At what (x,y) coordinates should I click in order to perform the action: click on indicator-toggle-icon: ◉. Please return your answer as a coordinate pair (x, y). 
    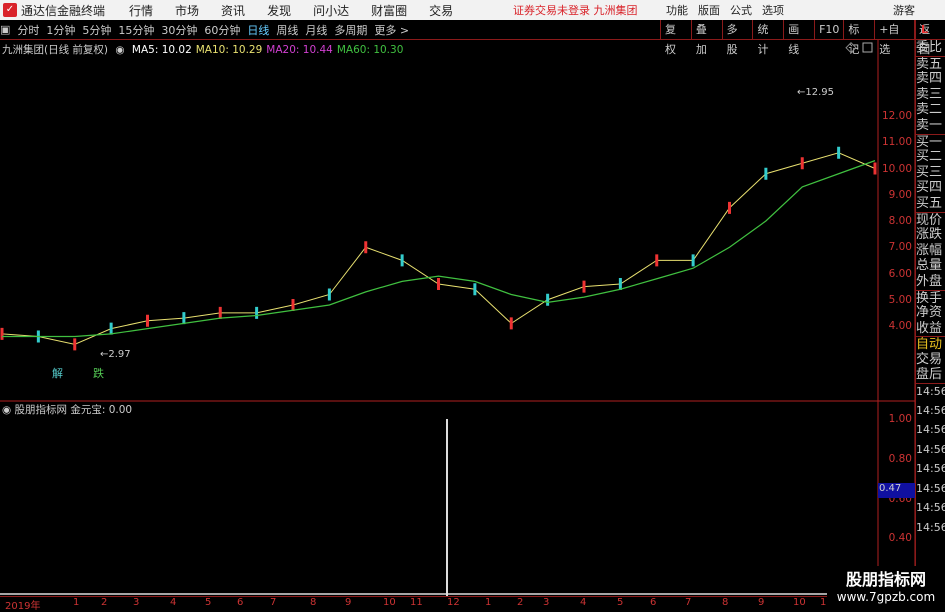
    Looking at the image, I should click on (6, 410).